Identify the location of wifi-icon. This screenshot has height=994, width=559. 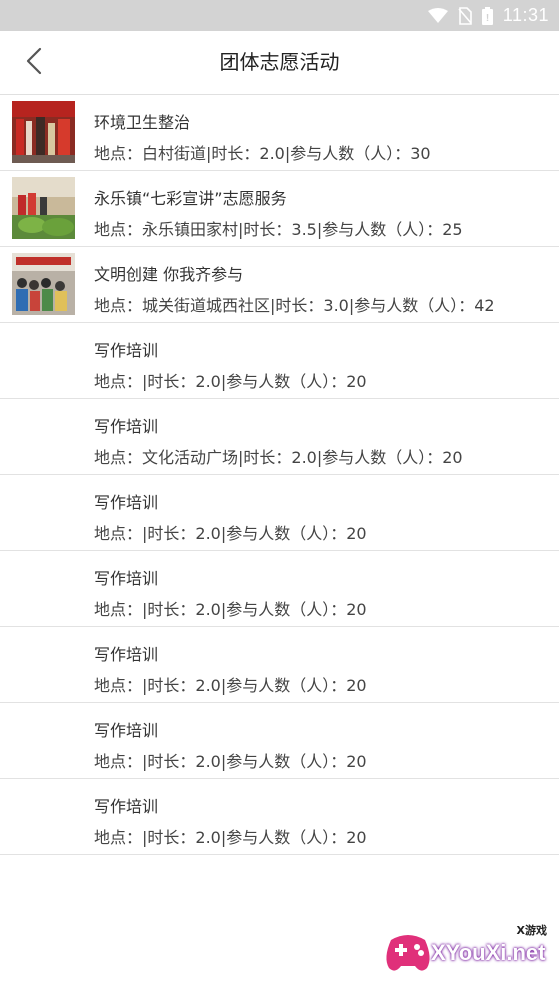
(437, 15).